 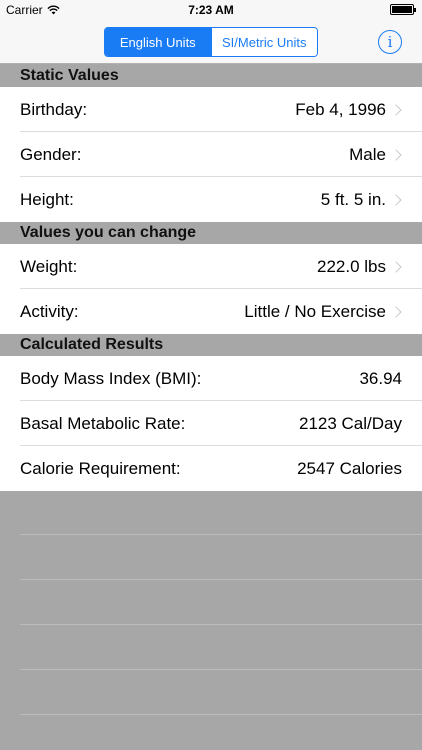 I want to click on row-label: Gender:, so click(x=51, y=154).